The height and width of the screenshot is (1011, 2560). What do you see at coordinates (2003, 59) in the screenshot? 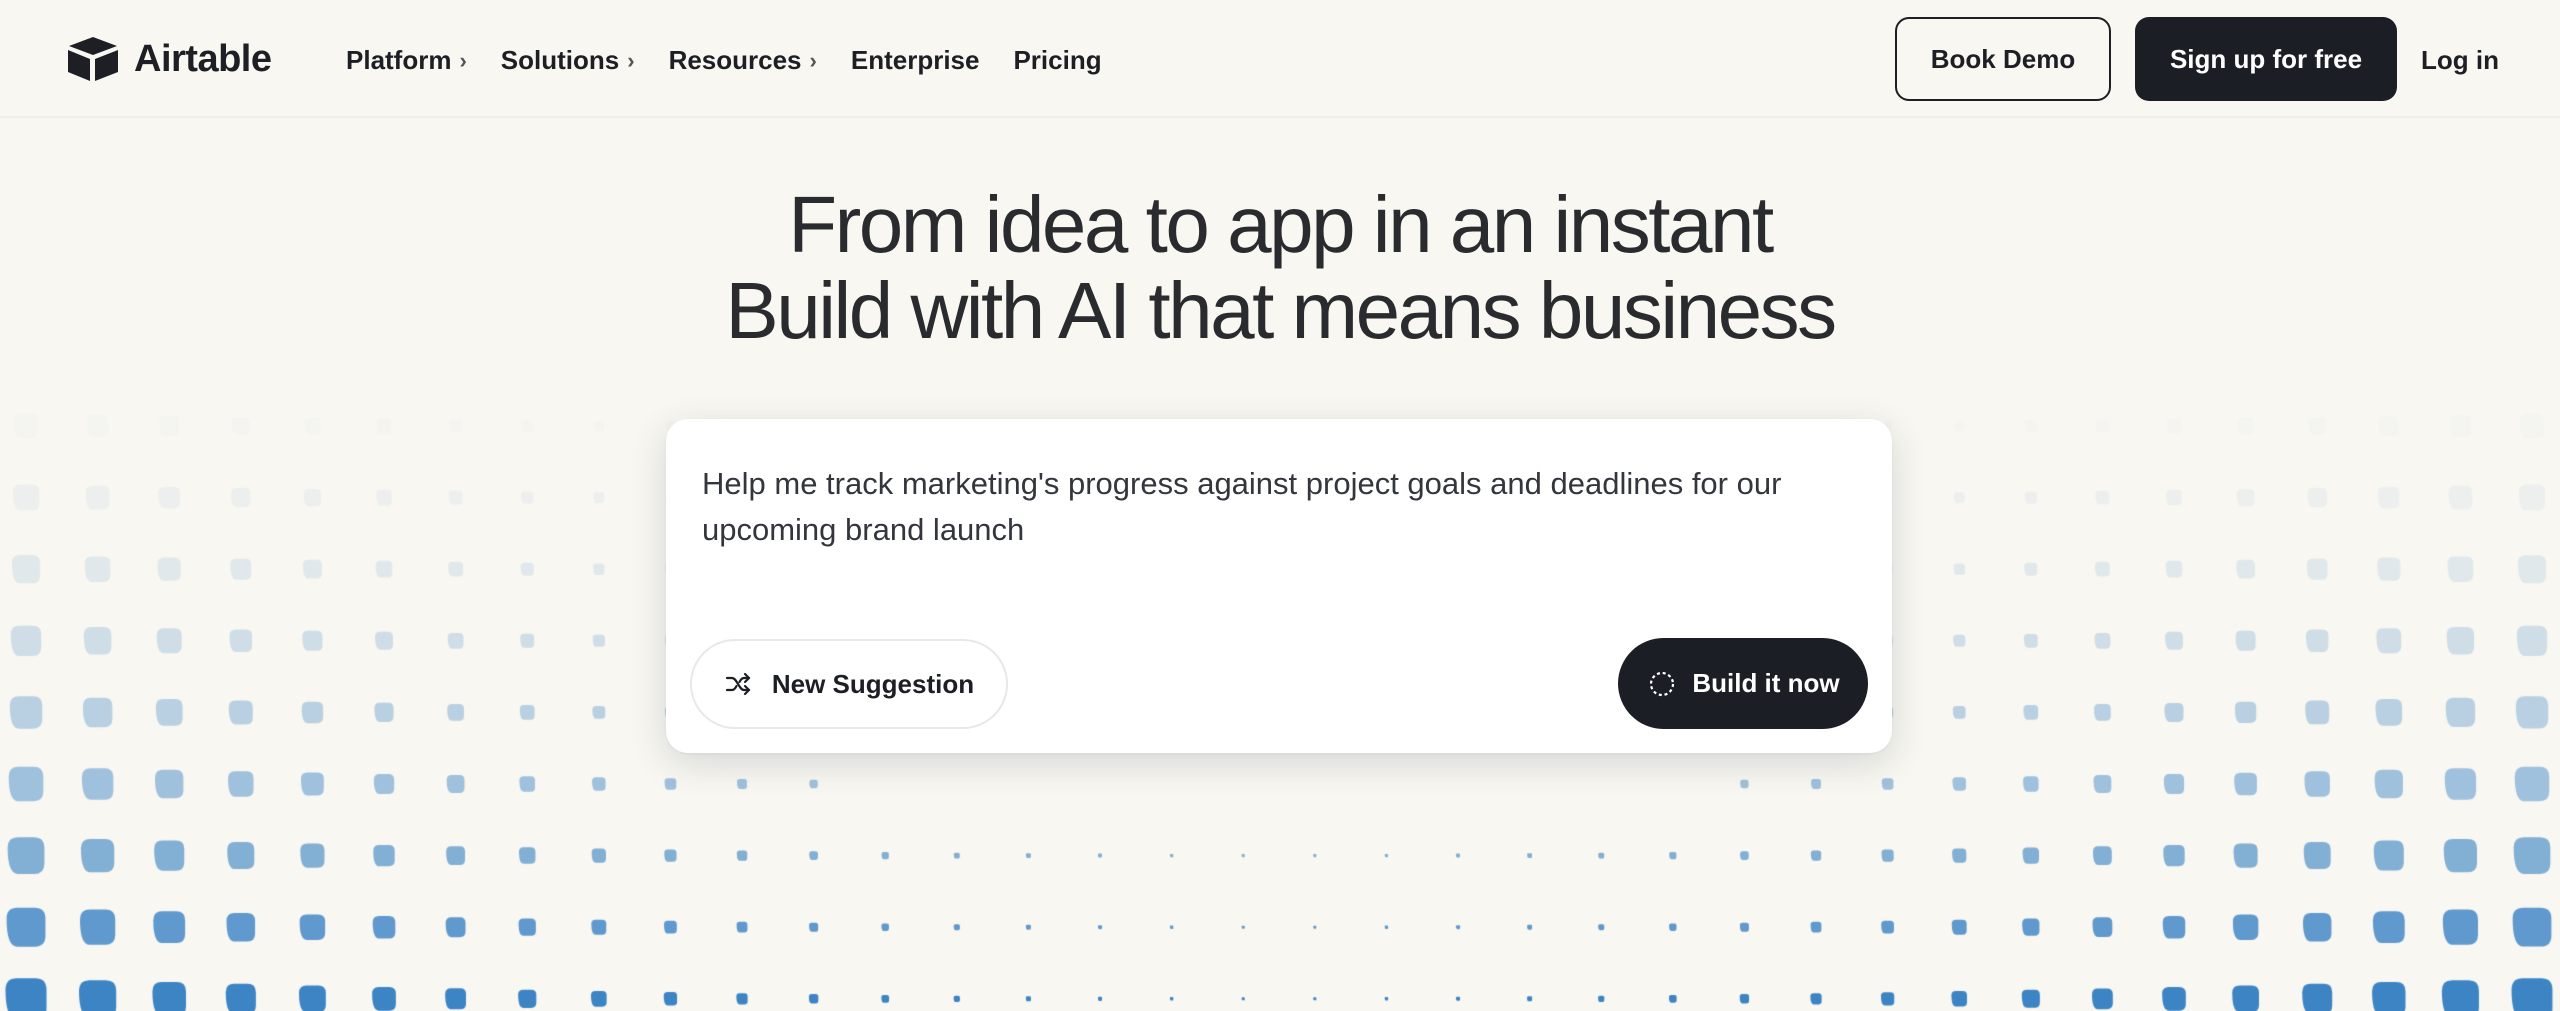
I see `book-demo-button: Book Demo` at bounding box center [2003, 59].